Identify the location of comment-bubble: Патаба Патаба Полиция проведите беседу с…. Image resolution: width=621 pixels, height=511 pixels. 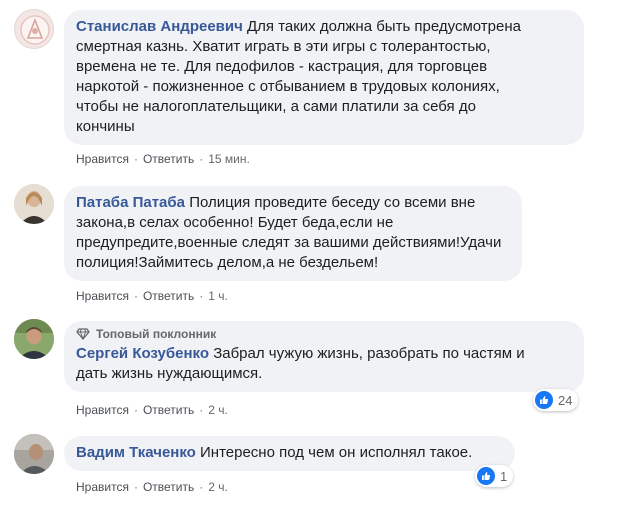
(293, 233).